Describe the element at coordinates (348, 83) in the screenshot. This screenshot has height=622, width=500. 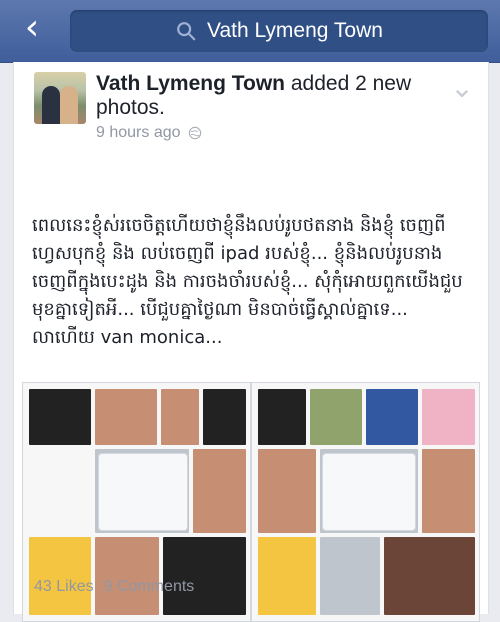
I see `post-action-text: added 2 new` at that location.